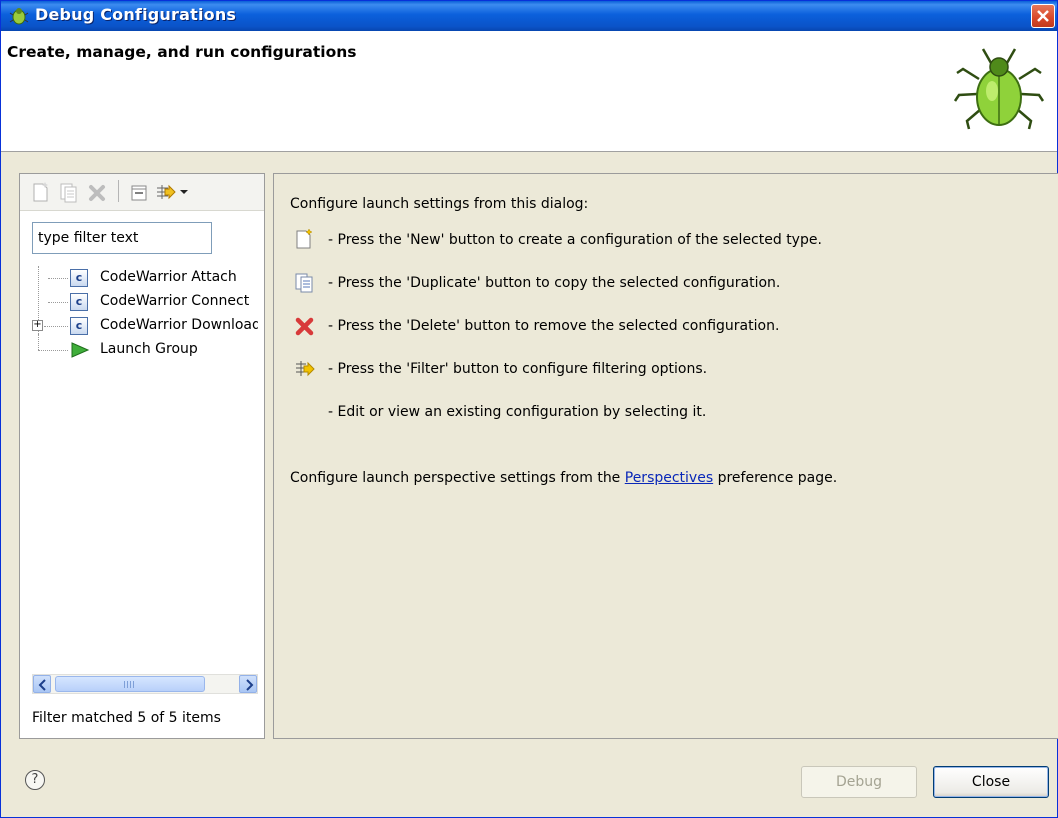  What do you see at coordinates (136, 14) in the screenshot?
I see `window-title: Debug Configurations` at bounding box center [136, 14].